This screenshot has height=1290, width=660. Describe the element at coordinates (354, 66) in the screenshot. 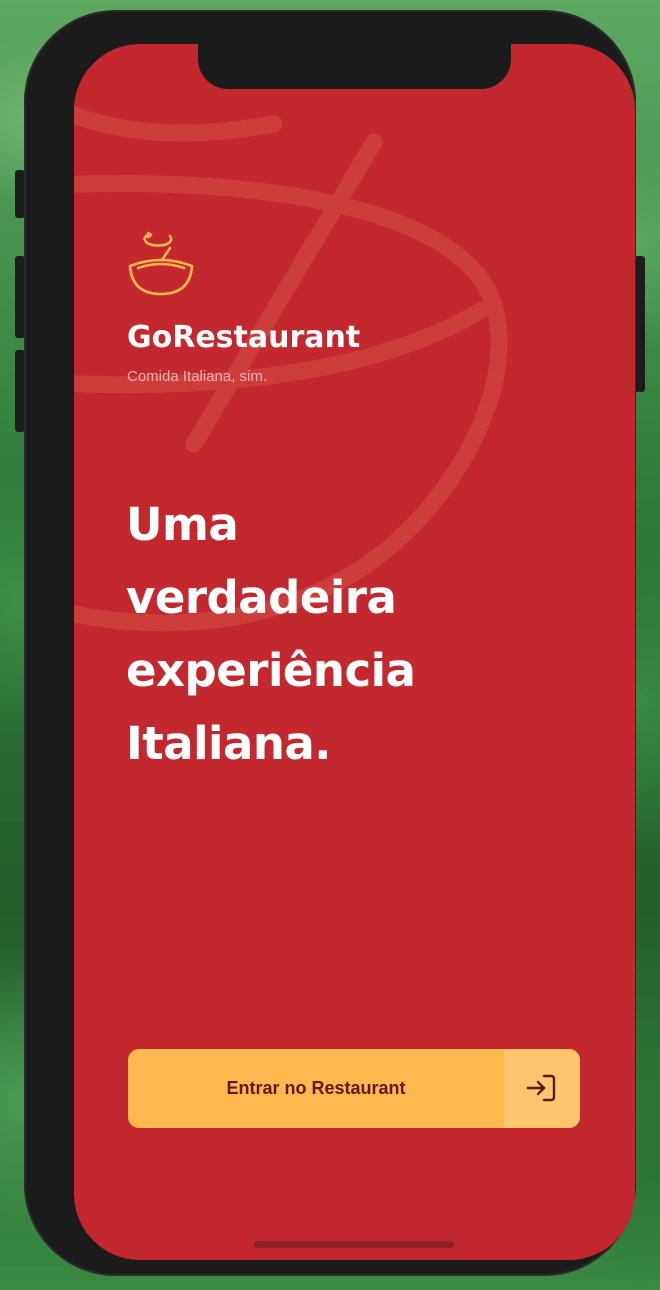

I see `device-notch` at that location.